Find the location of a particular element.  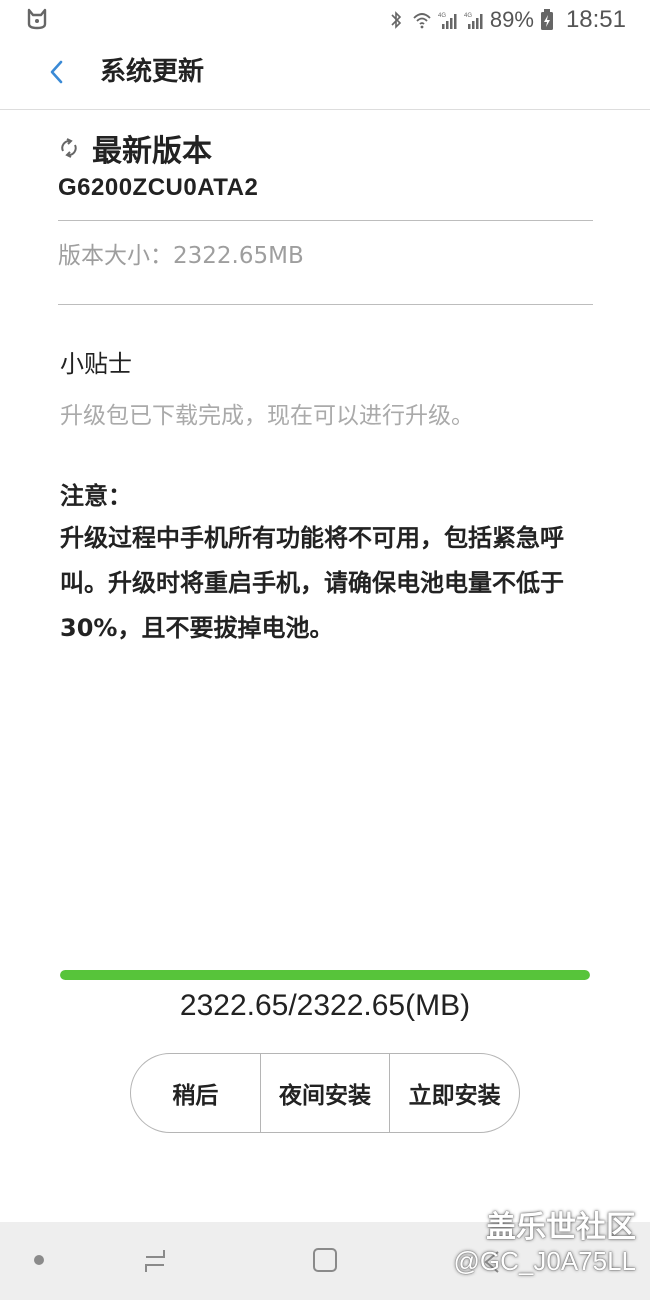

install-now-button: 立即安装 is located at coordinates (454, 1093).